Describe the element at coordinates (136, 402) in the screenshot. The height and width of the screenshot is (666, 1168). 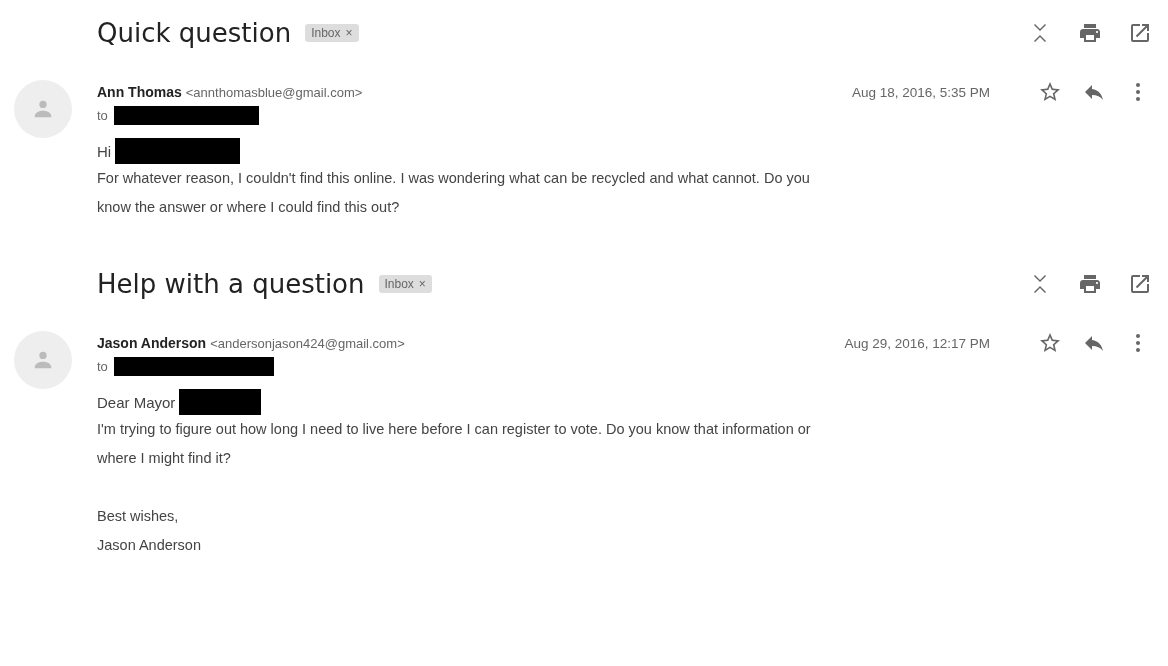
I see `greeting-text: Dear Mayor` at that location.